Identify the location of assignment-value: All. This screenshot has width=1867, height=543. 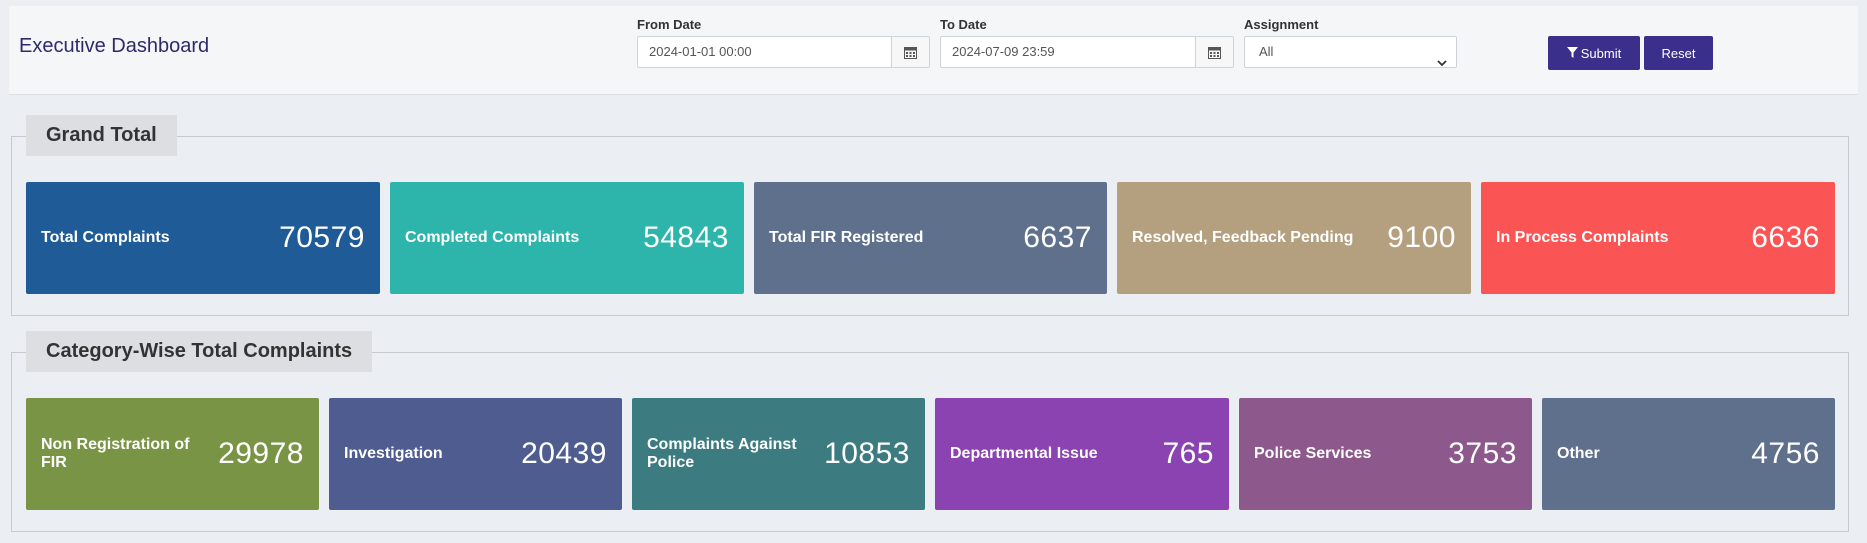
(1266, 51).